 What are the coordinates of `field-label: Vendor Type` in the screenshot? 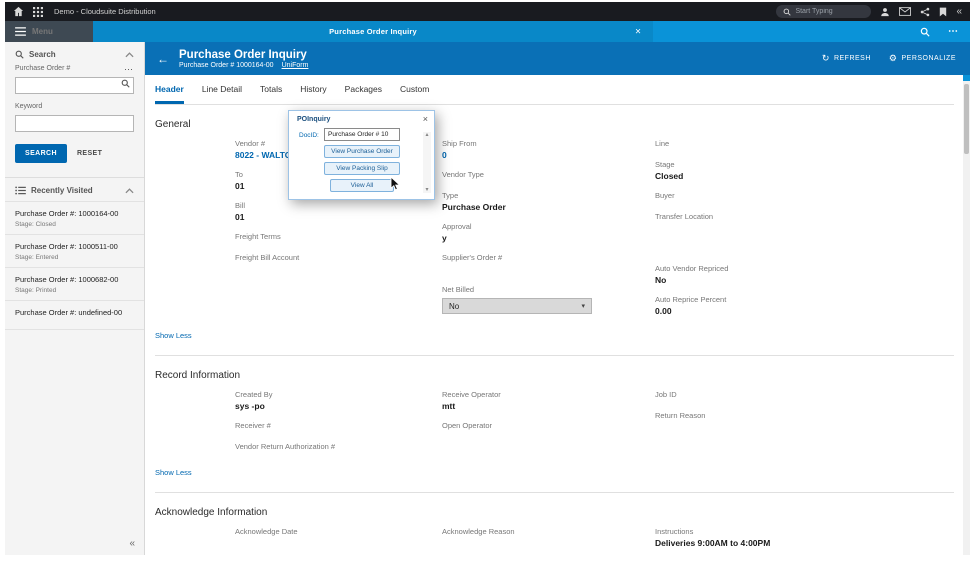 It's located at (463, 174).